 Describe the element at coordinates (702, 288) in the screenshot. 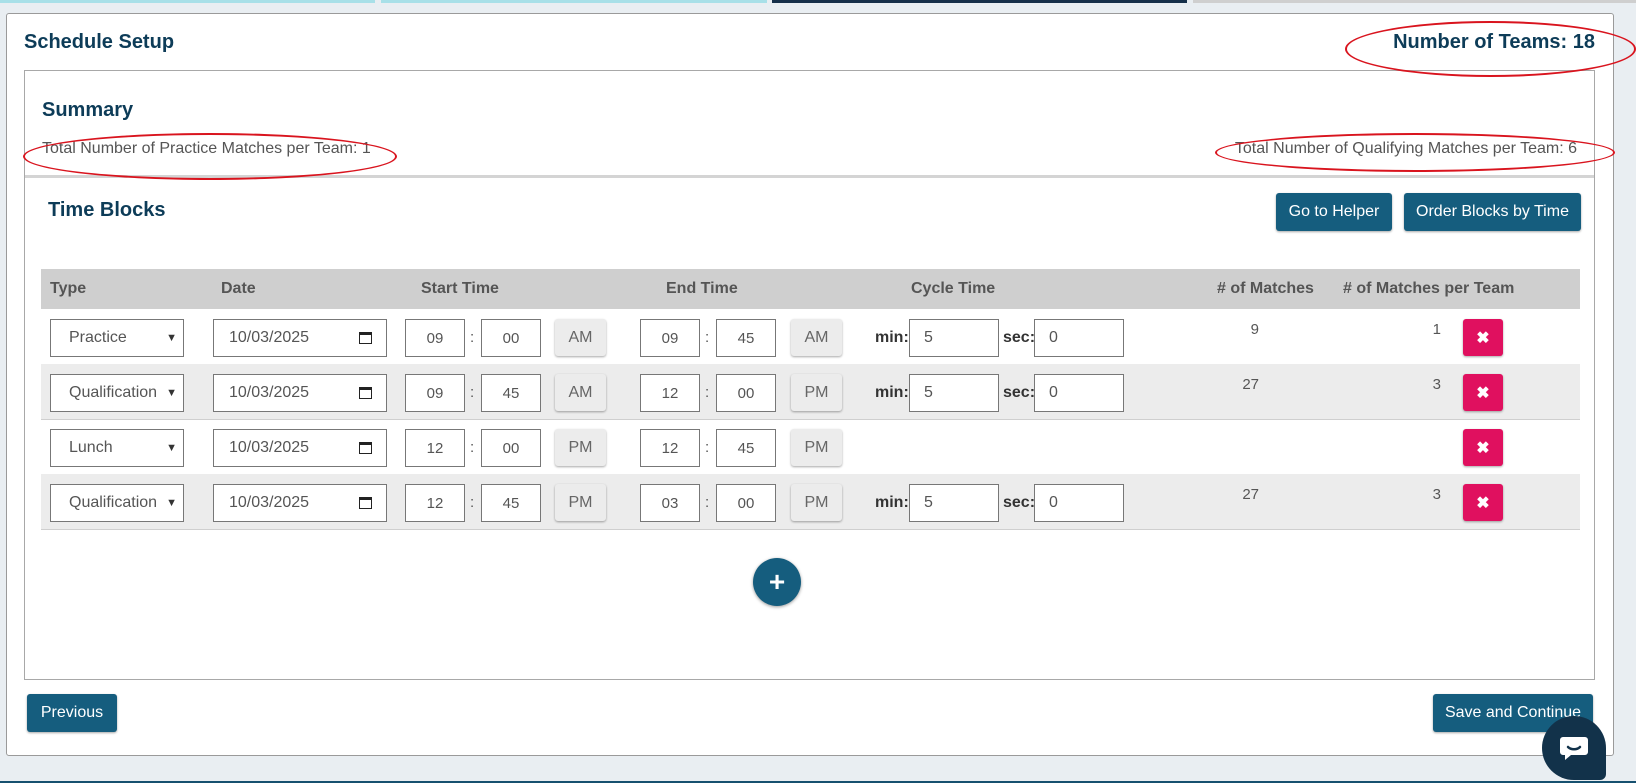

I see `col-end-time: End Time` at that location.